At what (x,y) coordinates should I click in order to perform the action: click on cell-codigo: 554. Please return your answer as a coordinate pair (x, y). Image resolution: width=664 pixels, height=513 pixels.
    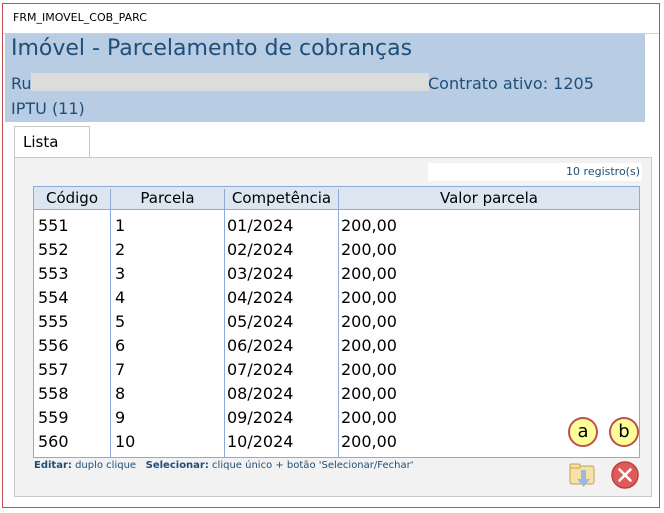
    Looking at the image, I should click on (53, 297).